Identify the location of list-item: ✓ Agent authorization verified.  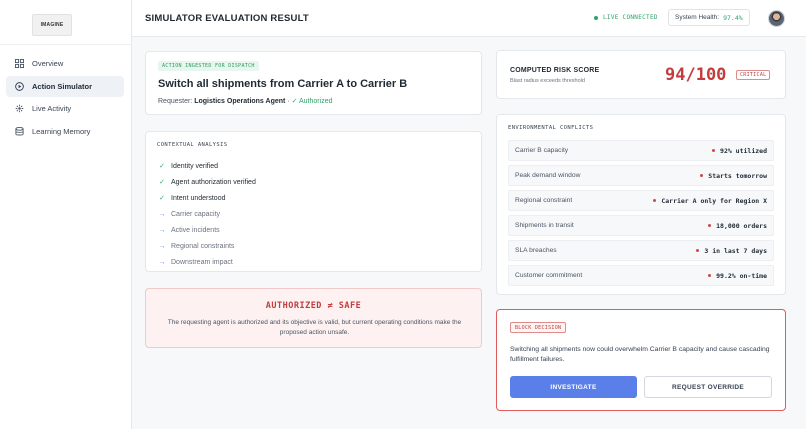
(207, 182).